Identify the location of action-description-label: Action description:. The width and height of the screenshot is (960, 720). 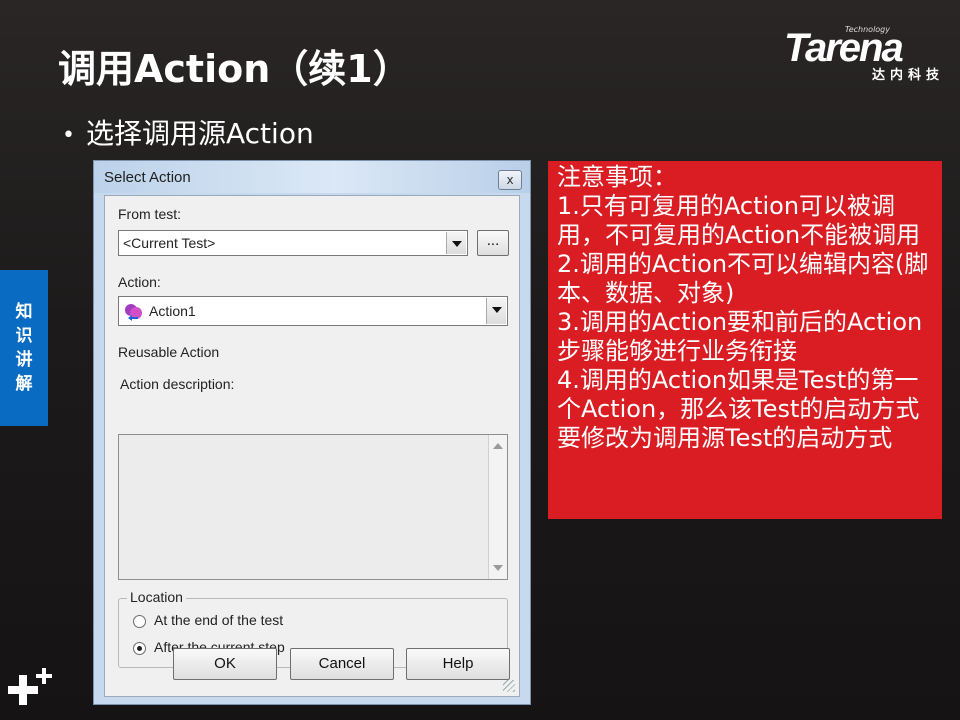
(177, 384).